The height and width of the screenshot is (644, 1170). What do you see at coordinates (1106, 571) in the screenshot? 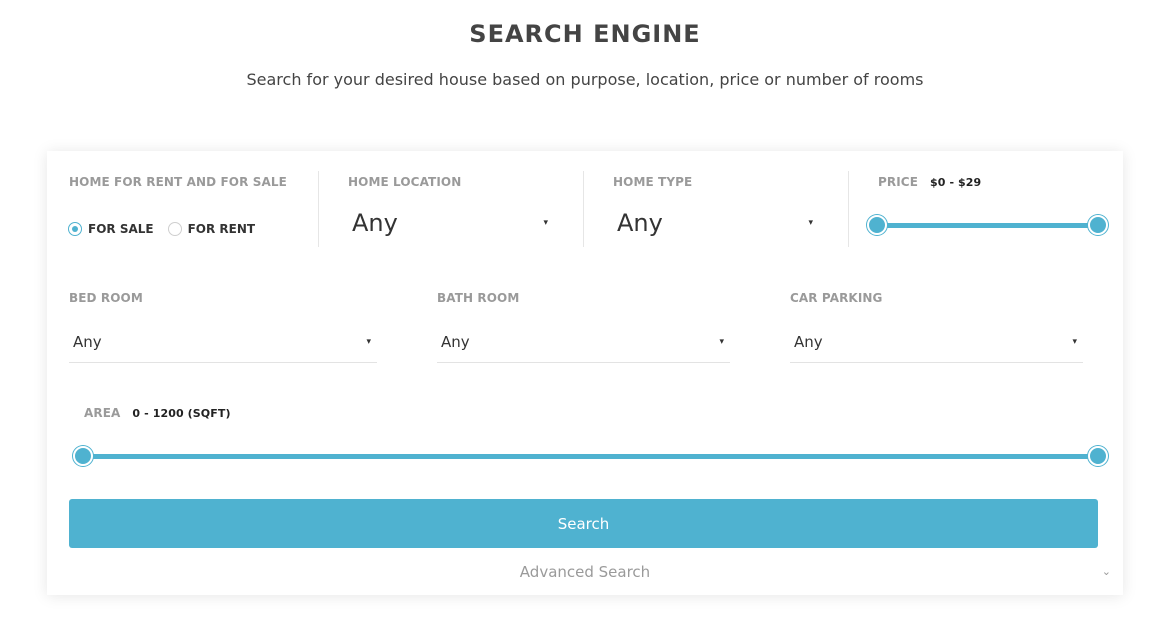
I see `chevron-down-icon: ⌄` at bounding box center [1106, 571].